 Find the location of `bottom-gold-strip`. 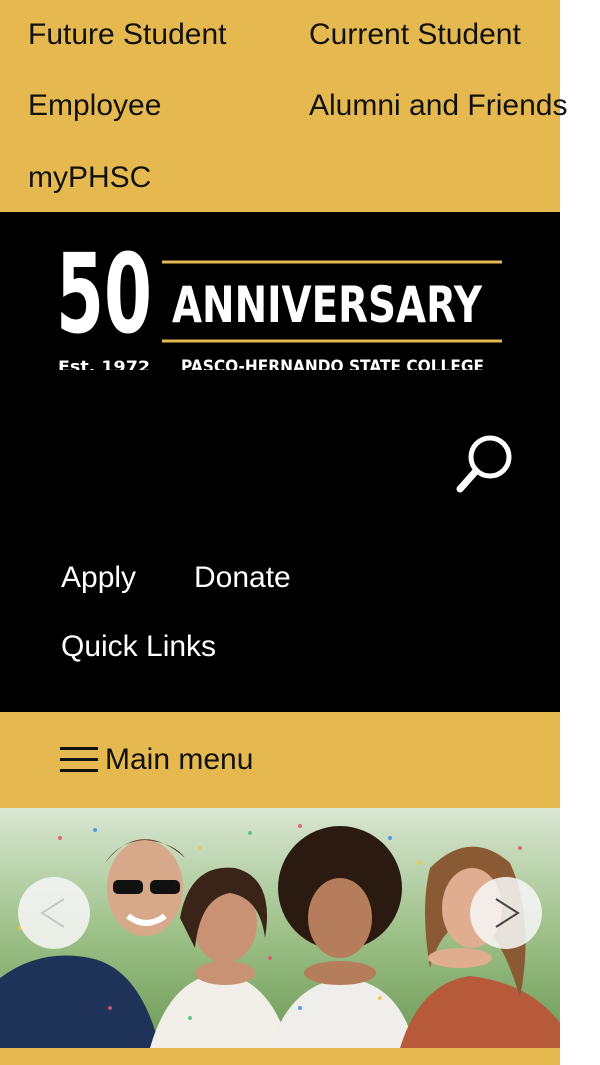

bottom-gold-strip is located at coordinates (280, 1056).